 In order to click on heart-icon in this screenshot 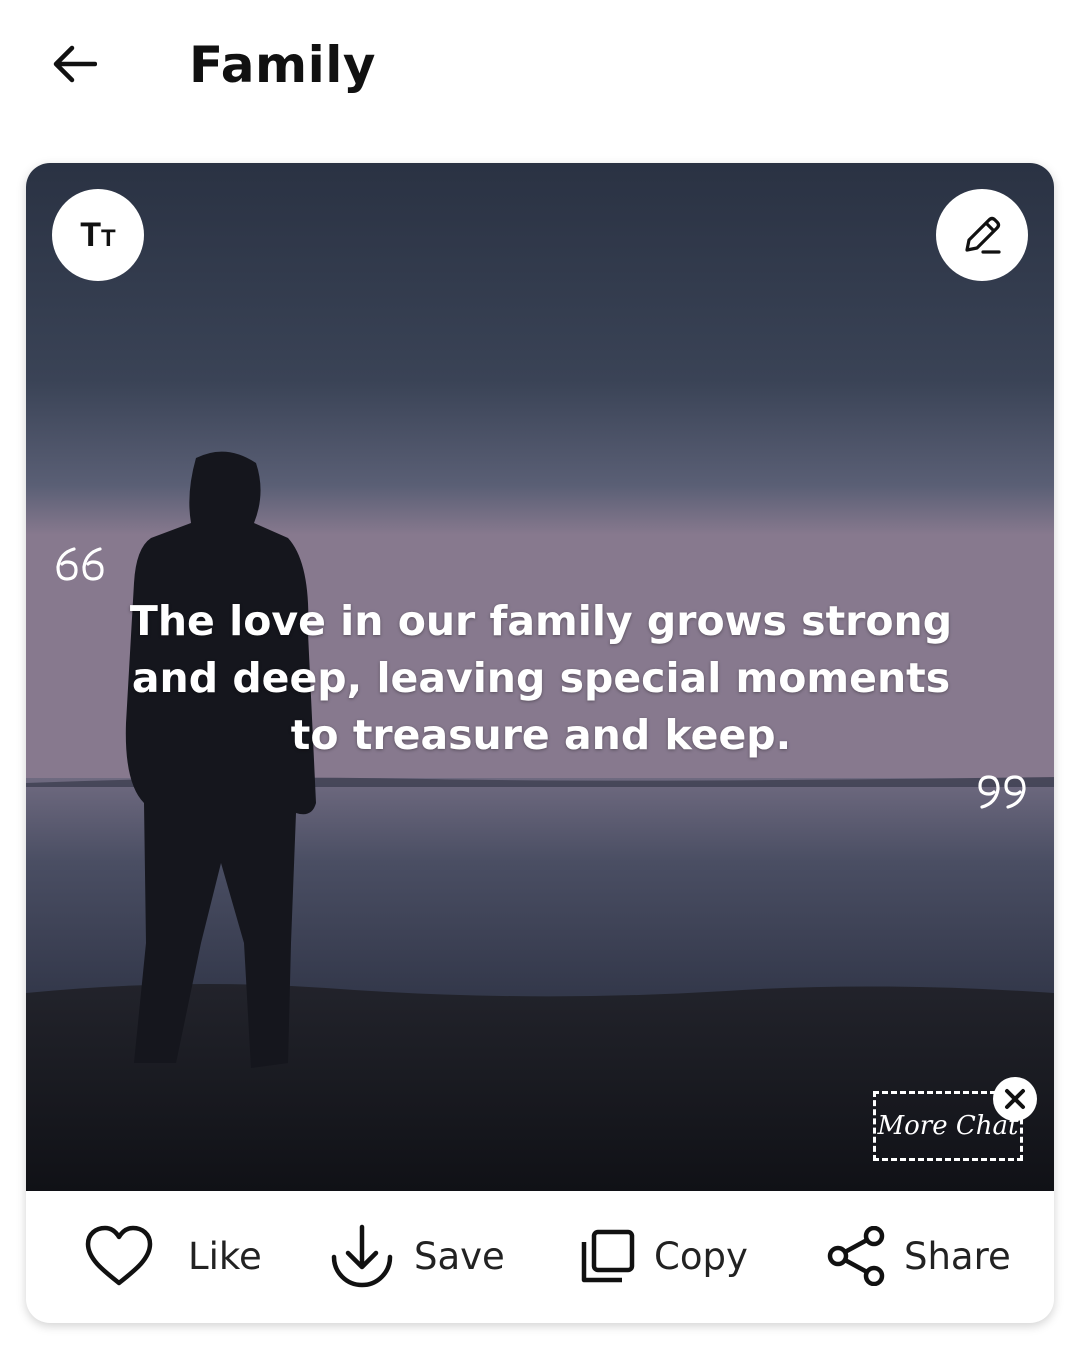, I will do `click(119, 1255)`.